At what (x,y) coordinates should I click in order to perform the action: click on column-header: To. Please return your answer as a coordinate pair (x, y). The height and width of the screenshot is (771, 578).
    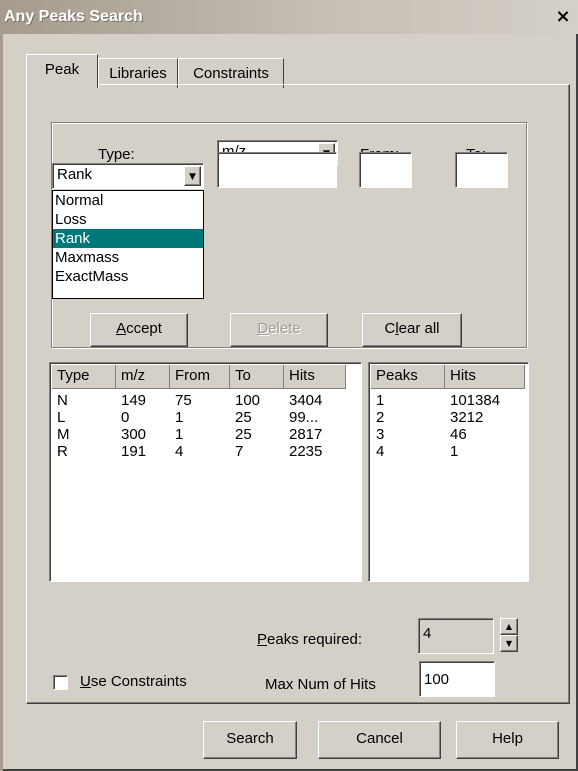
    Looking at the image, I should click on (257, 377).